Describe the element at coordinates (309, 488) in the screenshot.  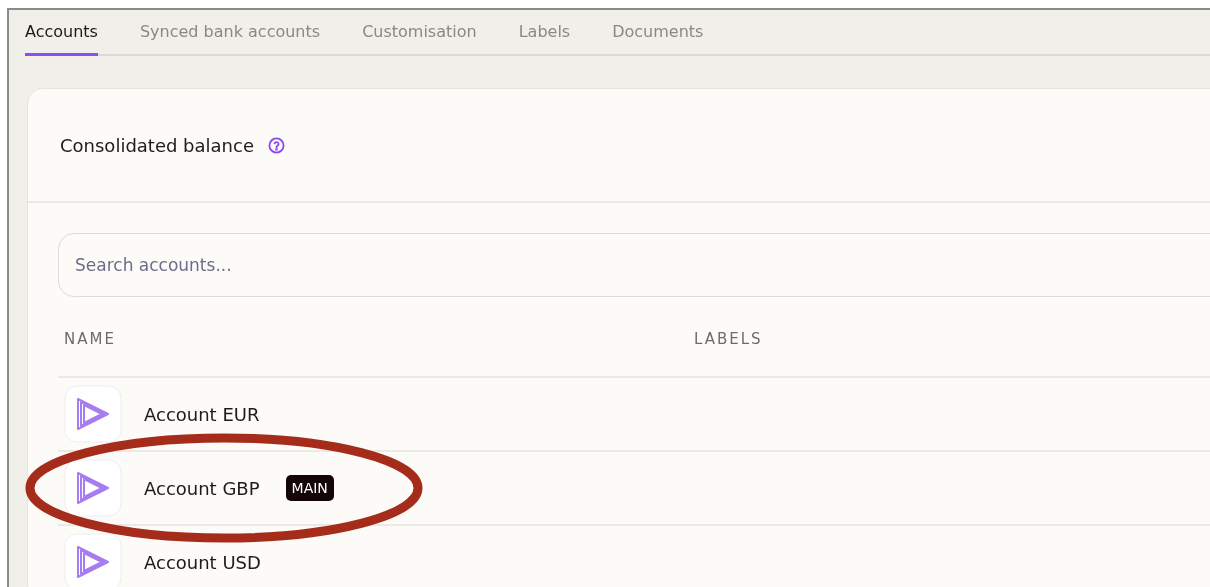
I see `main-badge: MAIN` at that location.